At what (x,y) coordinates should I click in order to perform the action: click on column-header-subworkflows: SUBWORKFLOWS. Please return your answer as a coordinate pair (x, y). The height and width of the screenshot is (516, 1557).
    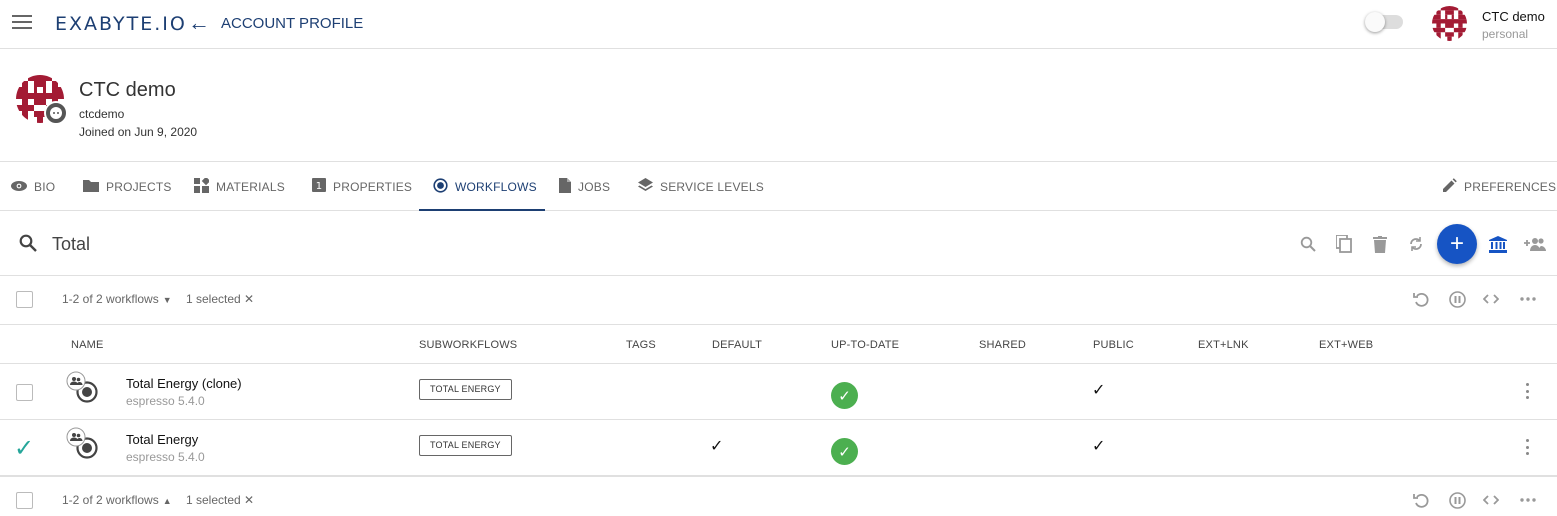
    Looking at the image, I should click on (468, 345).